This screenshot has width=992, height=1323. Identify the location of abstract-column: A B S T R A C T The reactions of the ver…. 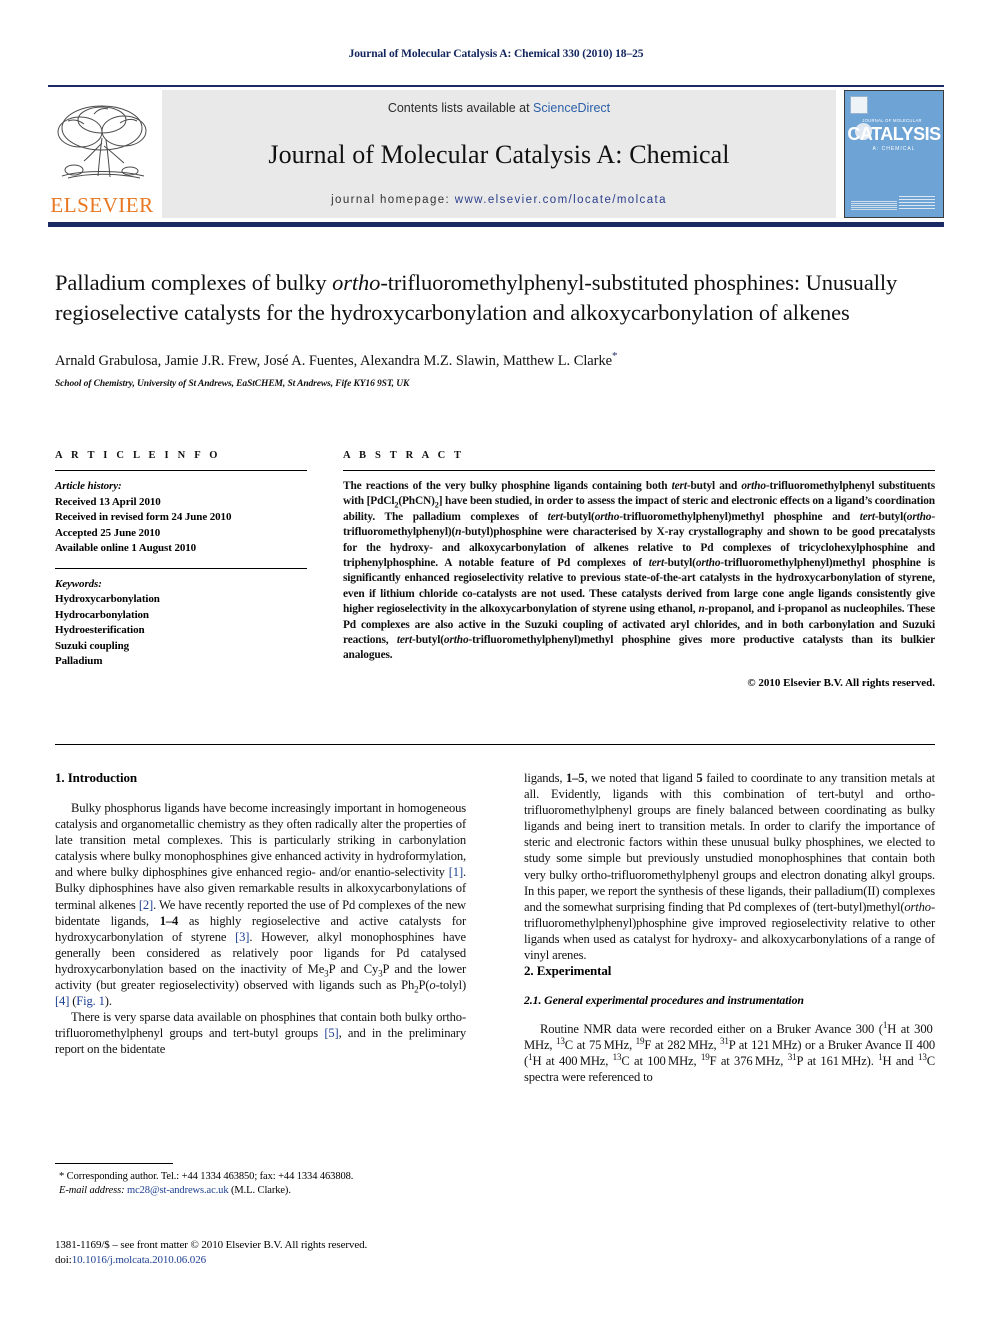
(639, 569).